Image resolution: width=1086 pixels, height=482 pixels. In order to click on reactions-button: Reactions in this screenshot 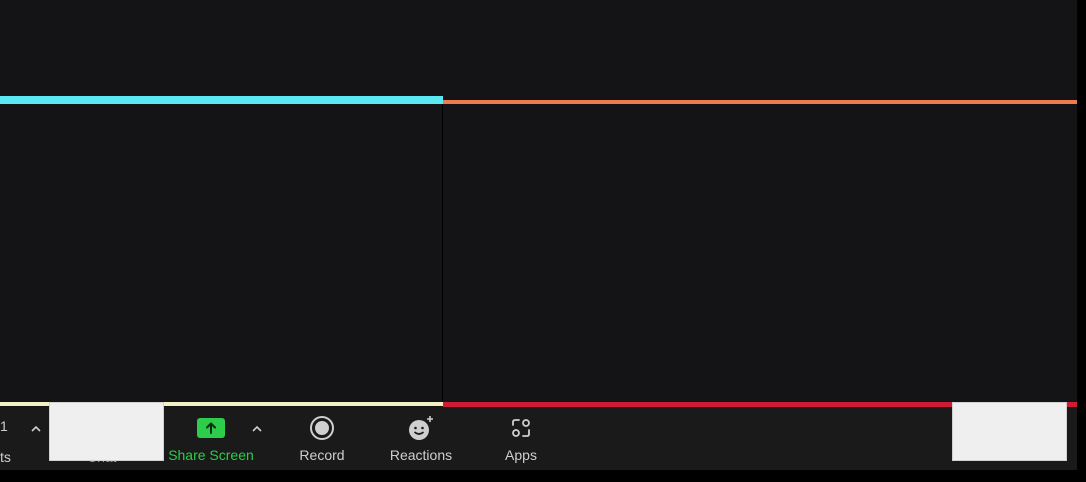, I will do `click(421, 438)`.